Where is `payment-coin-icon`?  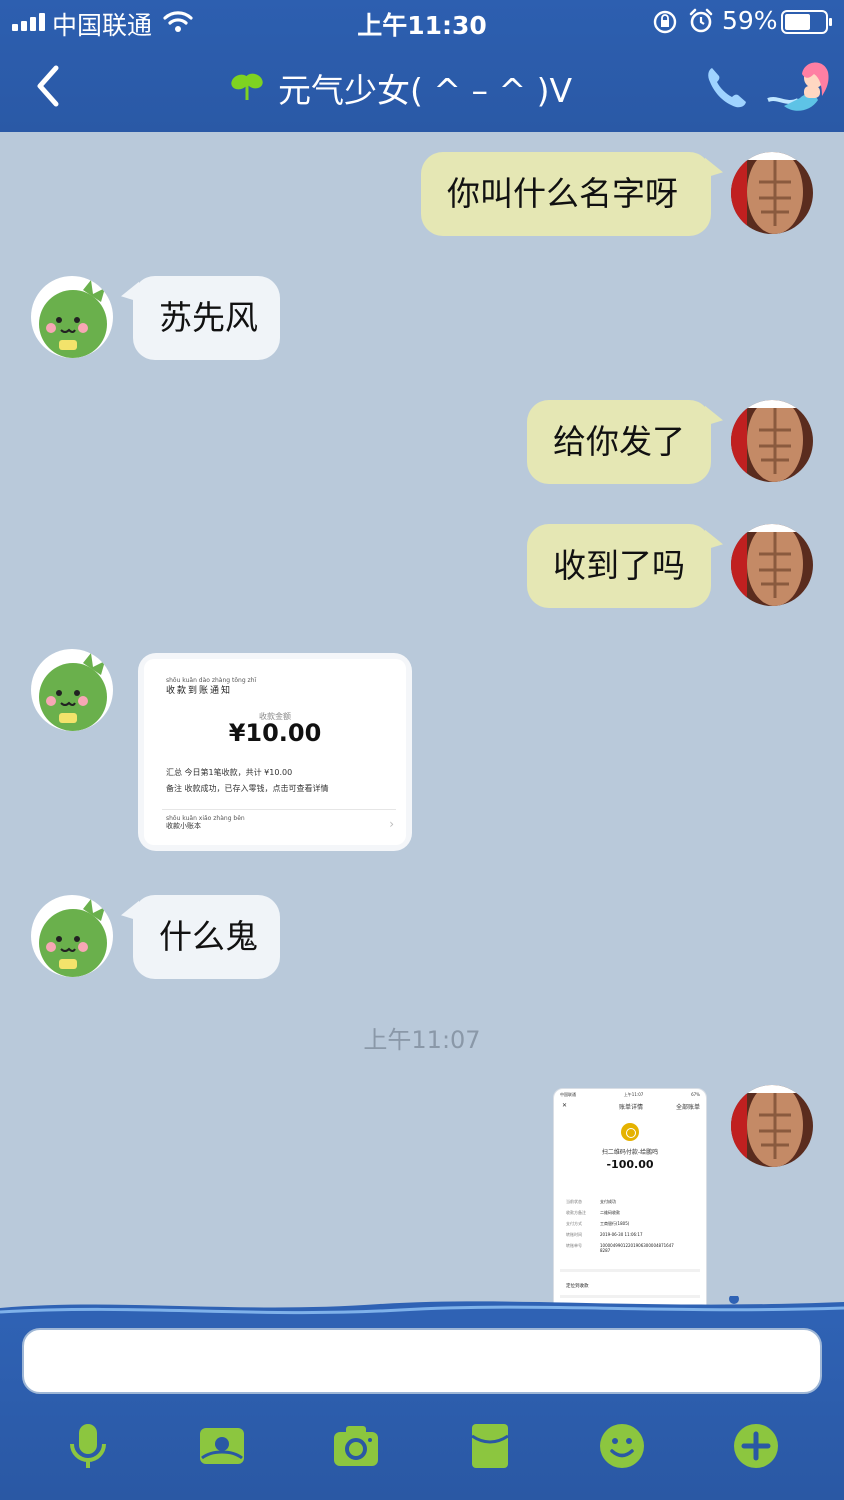 payment-coin-icon is located at coordinates (630, 1132).